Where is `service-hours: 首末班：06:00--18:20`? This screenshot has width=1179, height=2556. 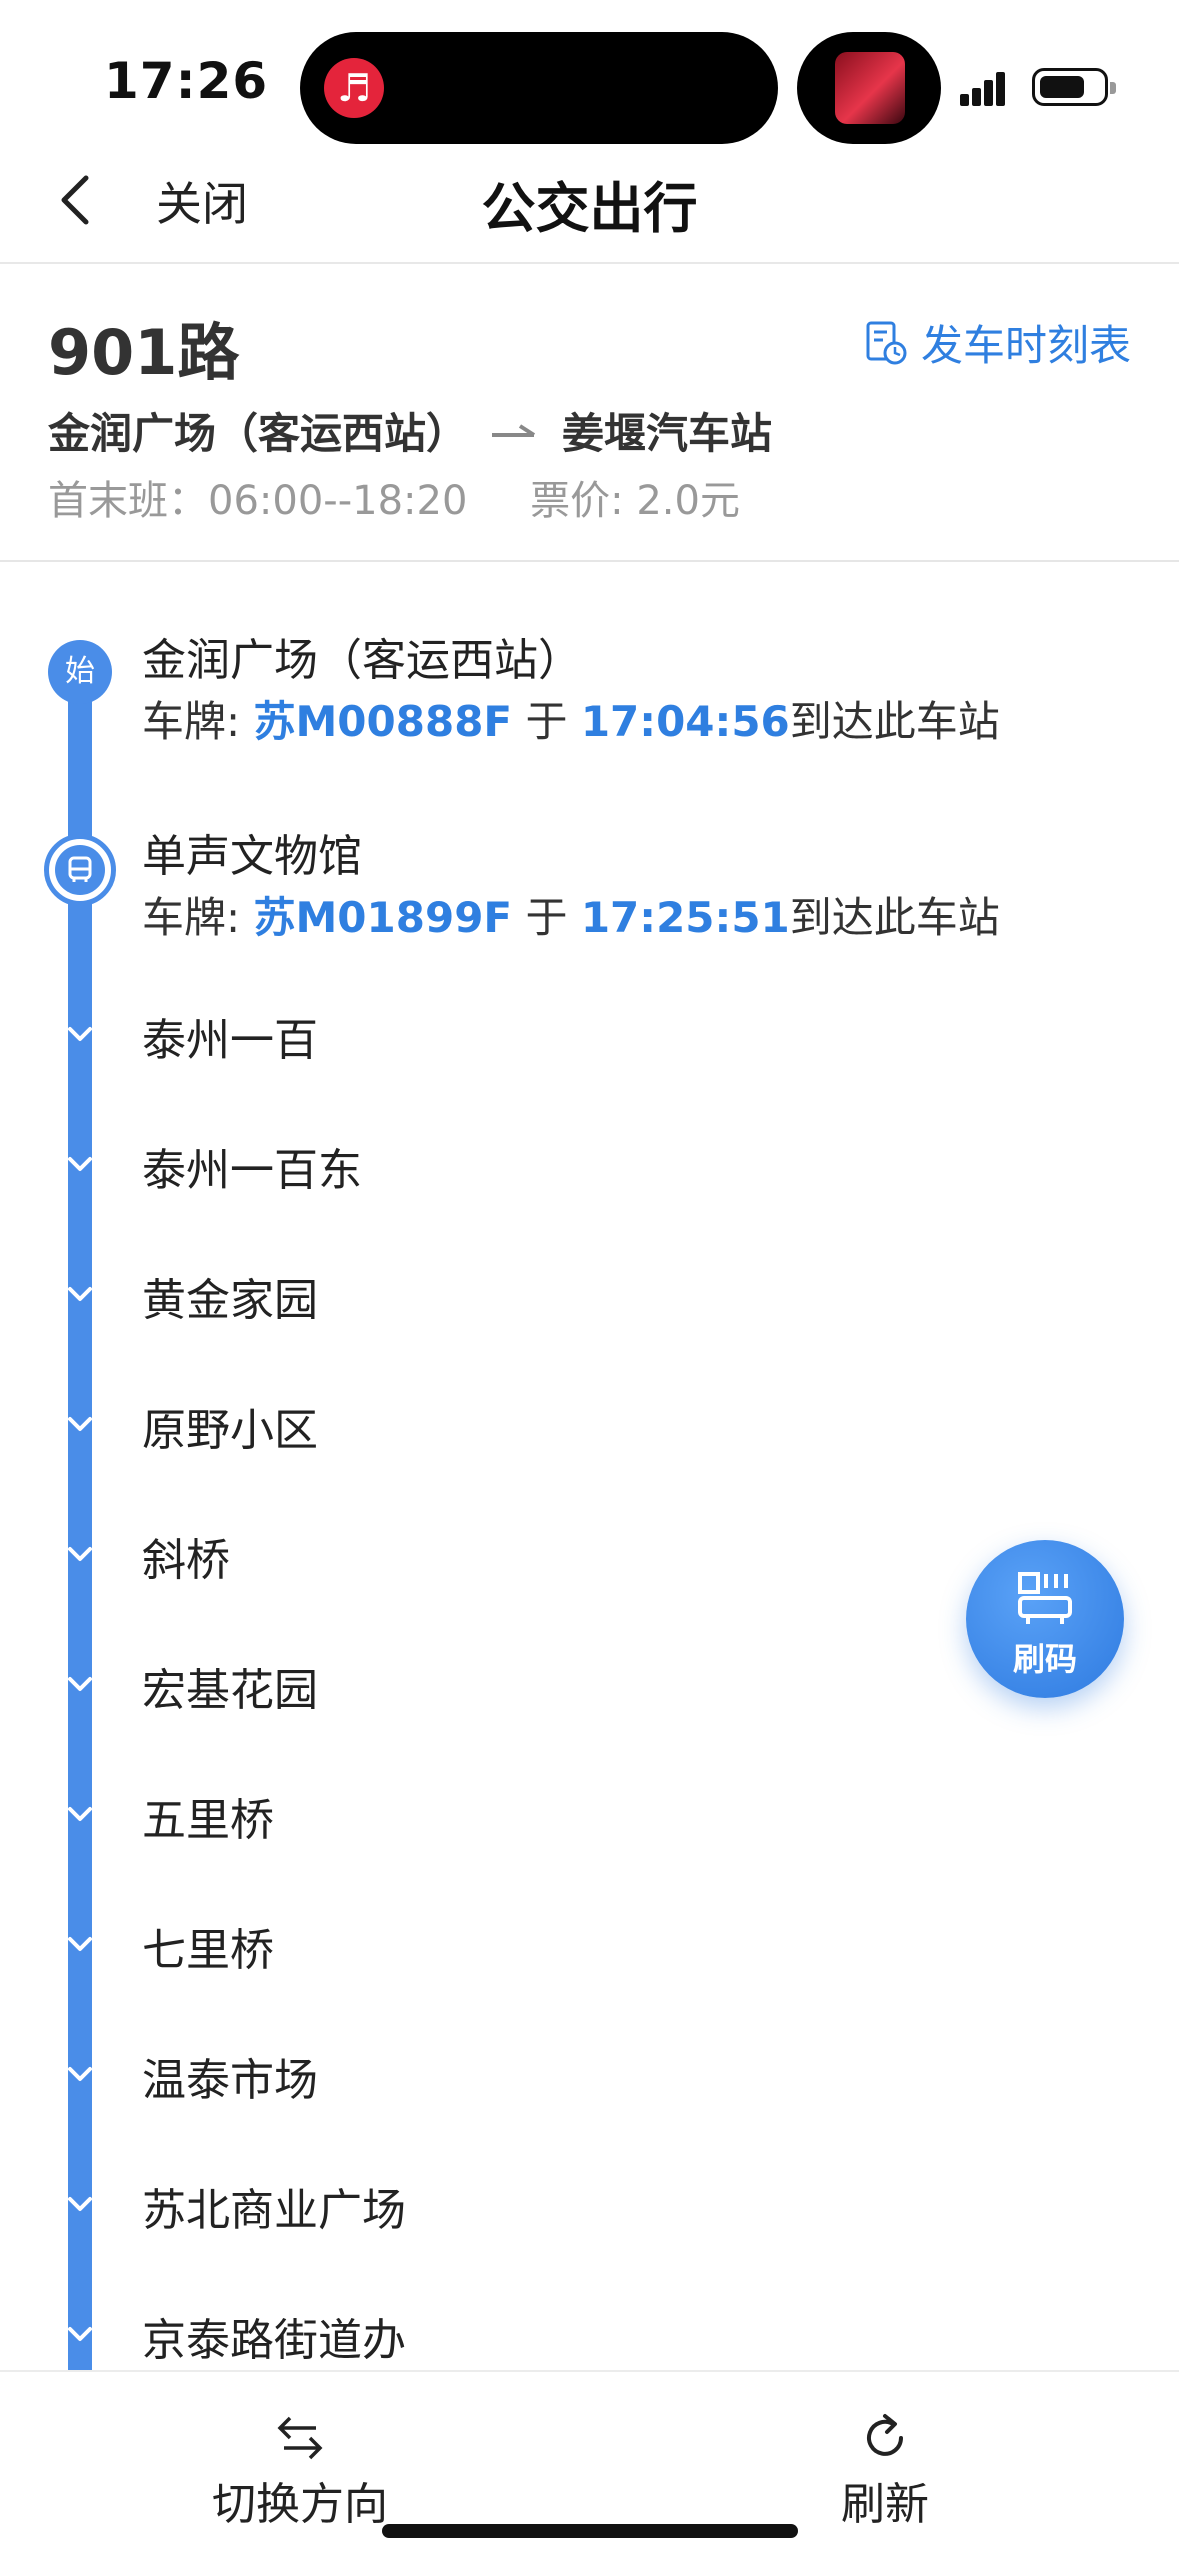 service-hours: 首末班：06:00--18:20 is located at coordinates (258, 501).